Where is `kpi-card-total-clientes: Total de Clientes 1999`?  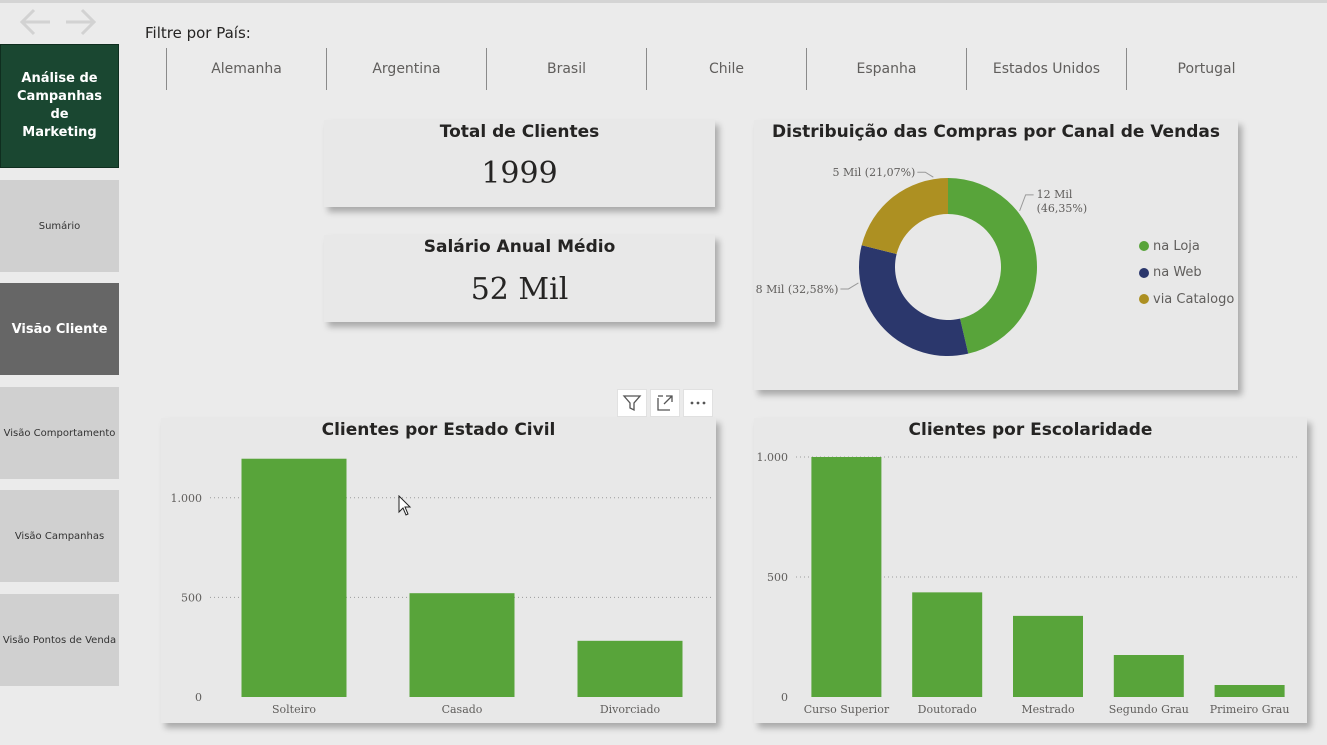 kpi-card-total-clientes: Total de Clientes 1999 is located at coordinates (519, 163).